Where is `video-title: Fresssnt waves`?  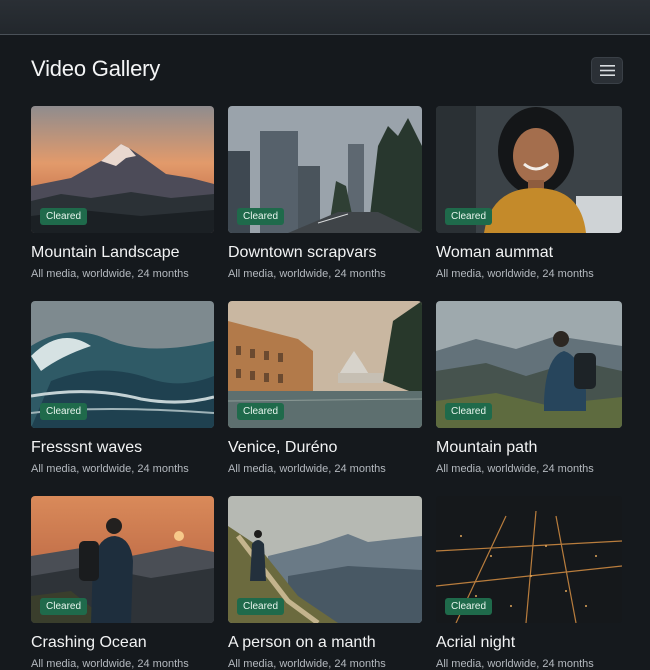
video-title: Fresssnt waves is located at coordinates (86, 448).